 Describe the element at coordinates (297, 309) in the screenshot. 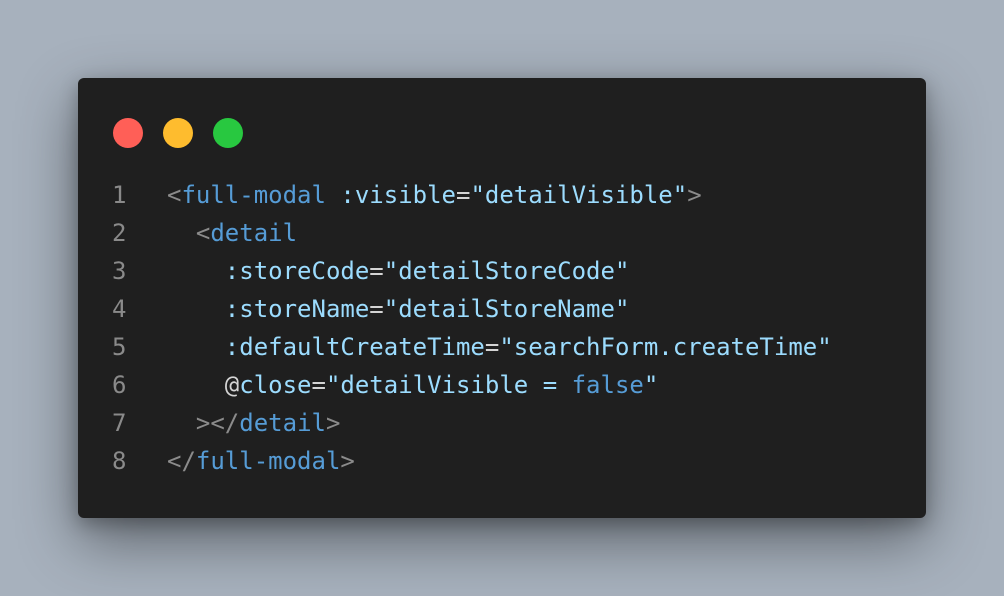

I see `code-token: :storeName` at that location.